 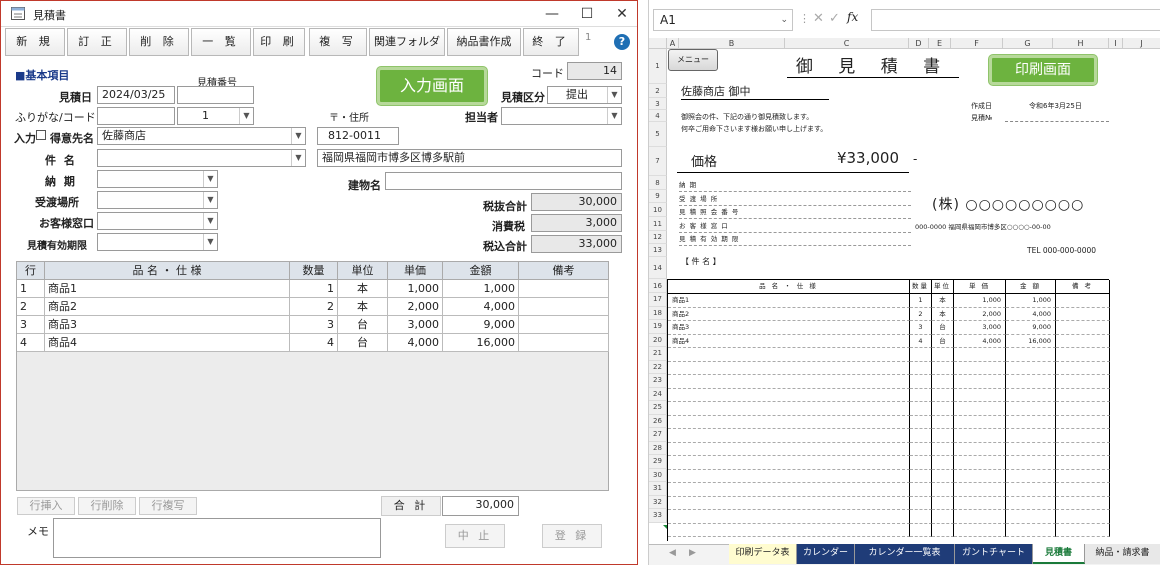 I want to click on row-header: 25, so click(x=658, y=408).